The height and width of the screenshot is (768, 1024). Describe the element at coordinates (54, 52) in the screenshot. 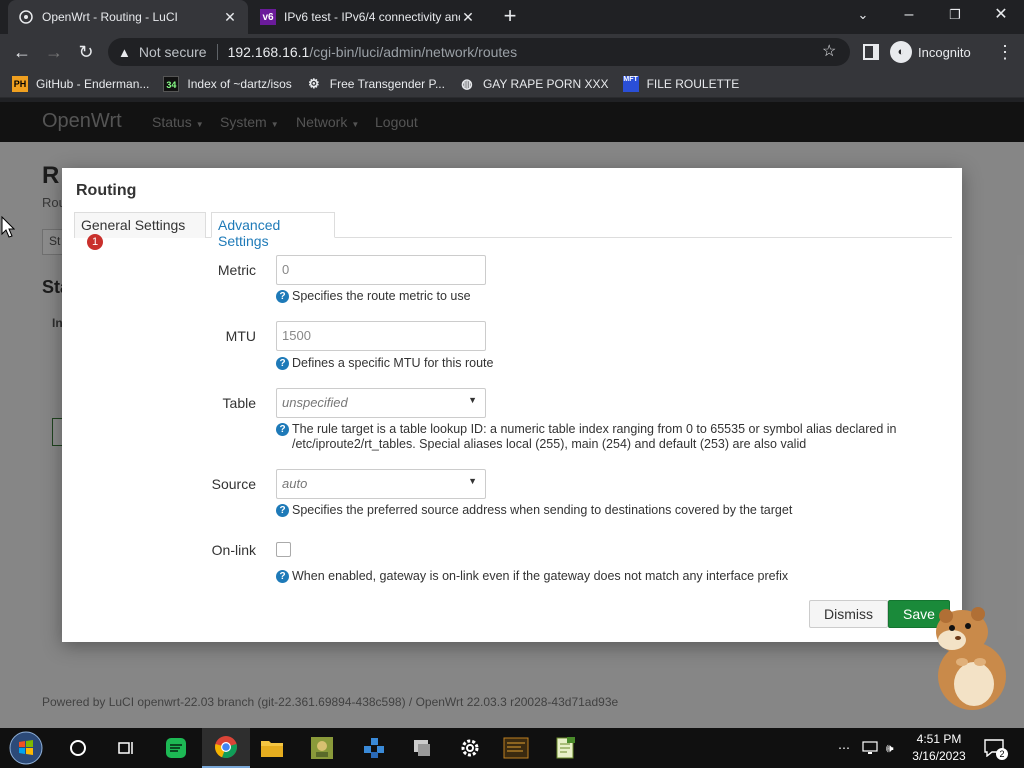

I see `forward-button: →` at that location.